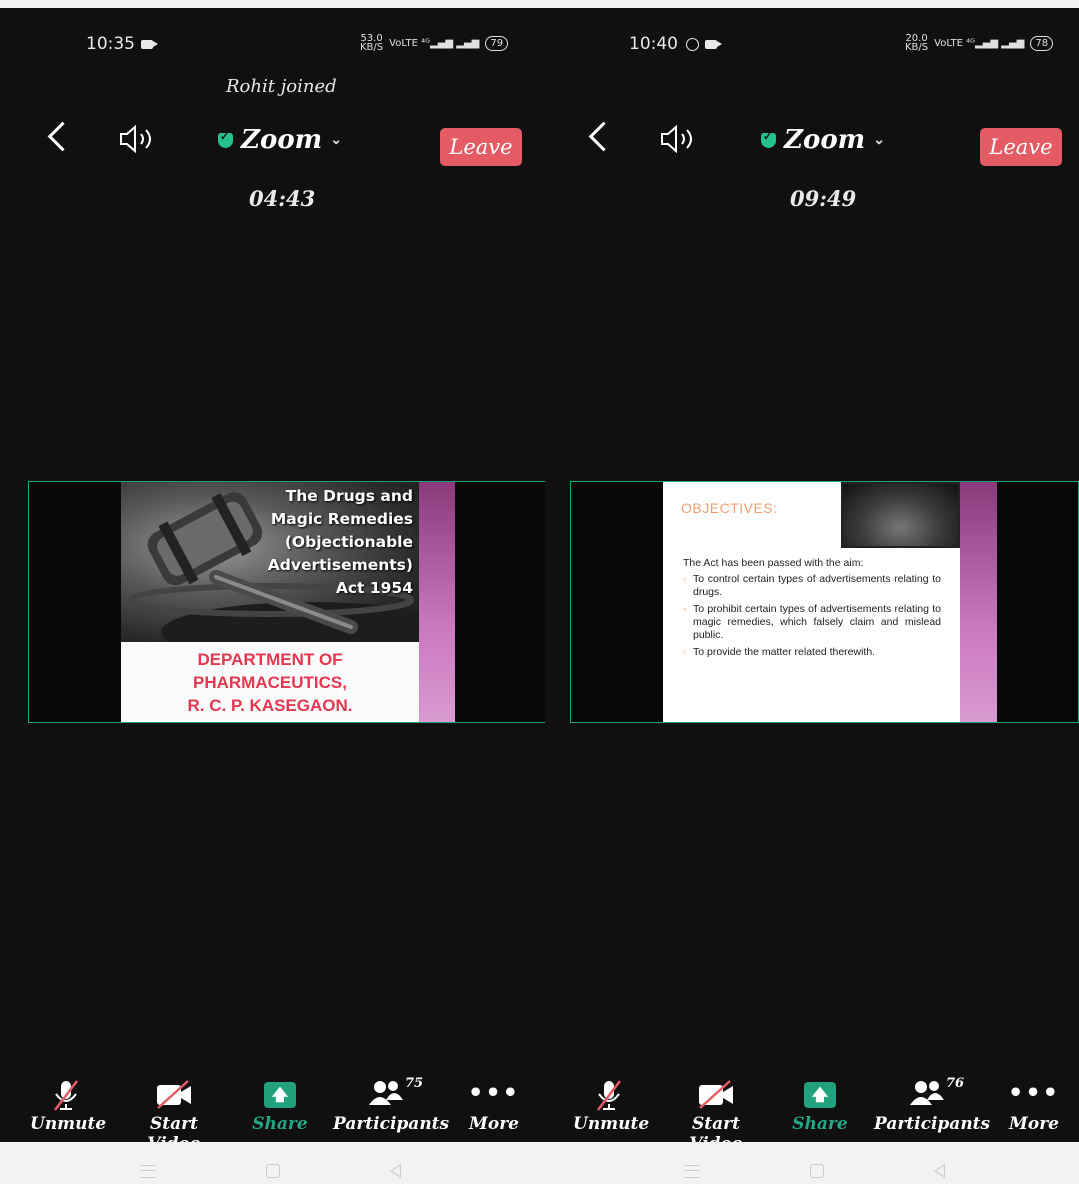 The width and height of the screenshot is (1079, 1184). Describe the element at coordinates (1042, 43) in the screenshot. I see `battery-icon: 78` at that location.